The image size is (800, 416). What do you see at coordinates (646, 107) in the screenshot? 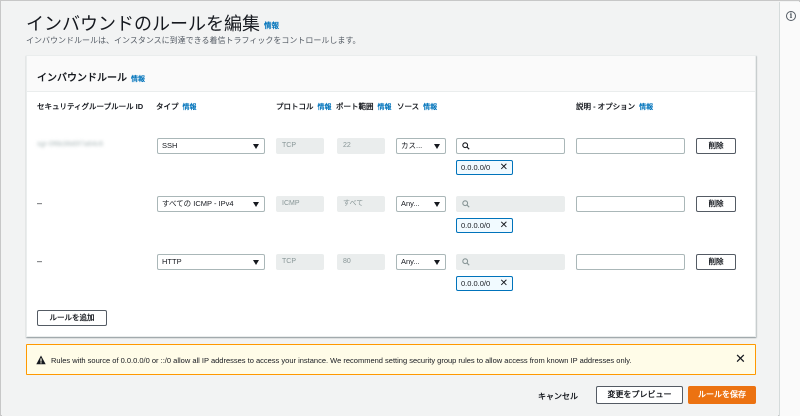
I see `description-info-link: 情報` at bounding box center [646, 107].